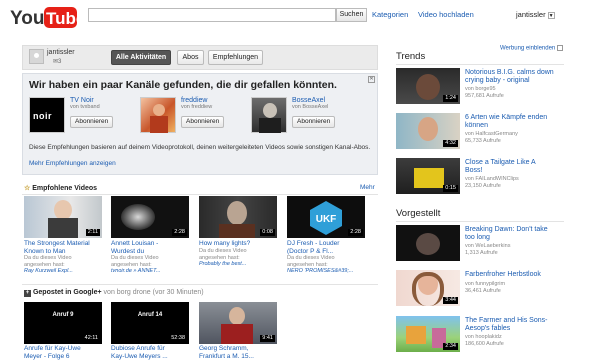 The height and width of the screenshot is (360, 595). I want to click on title-line: The Strongest Material, so click(57, 243).